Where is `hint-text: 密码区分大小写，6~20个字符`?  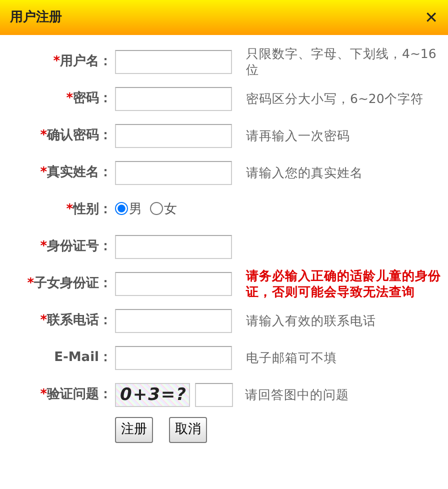 hint-text: 密码区分大小写，6~20个字符 is located at coordinates (335, 98).